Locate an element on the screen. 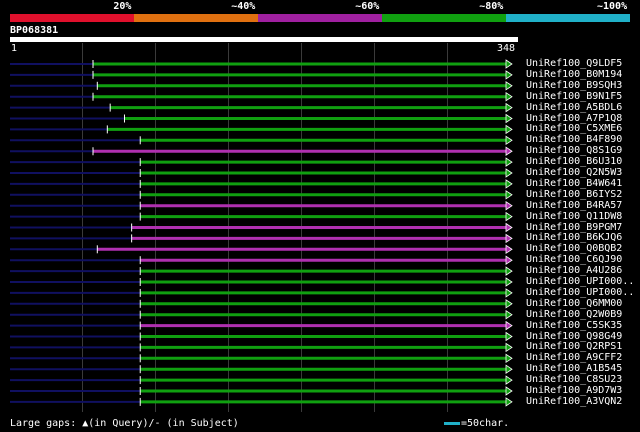  hit-label: UniRef100_Q2N5W3 is located at coordinates (574, 173).